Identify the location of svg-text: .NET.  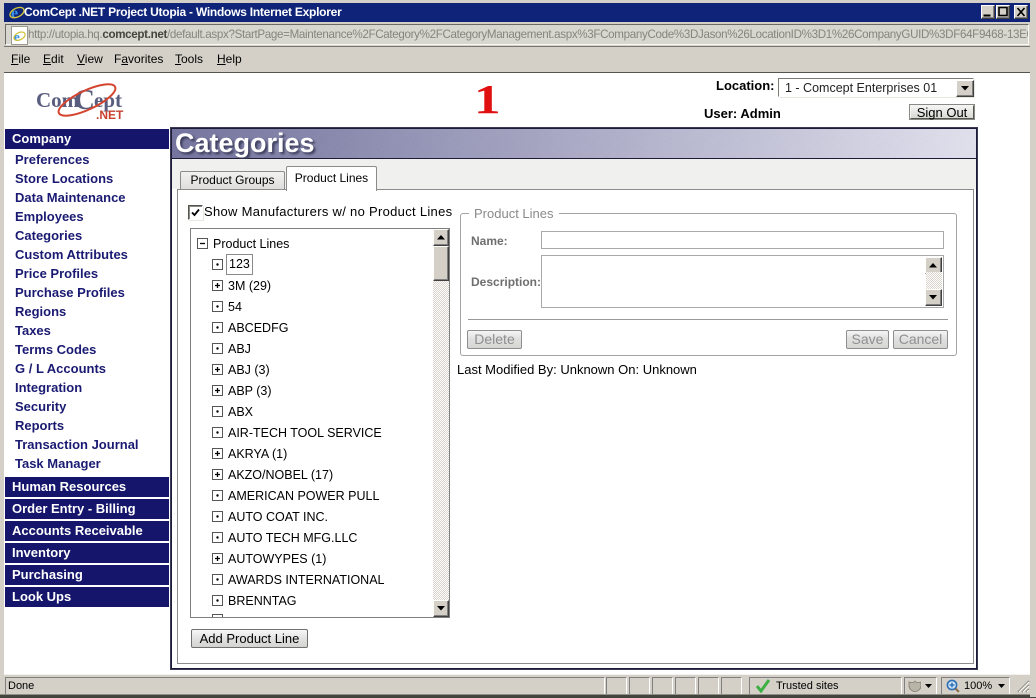
(110, 115).